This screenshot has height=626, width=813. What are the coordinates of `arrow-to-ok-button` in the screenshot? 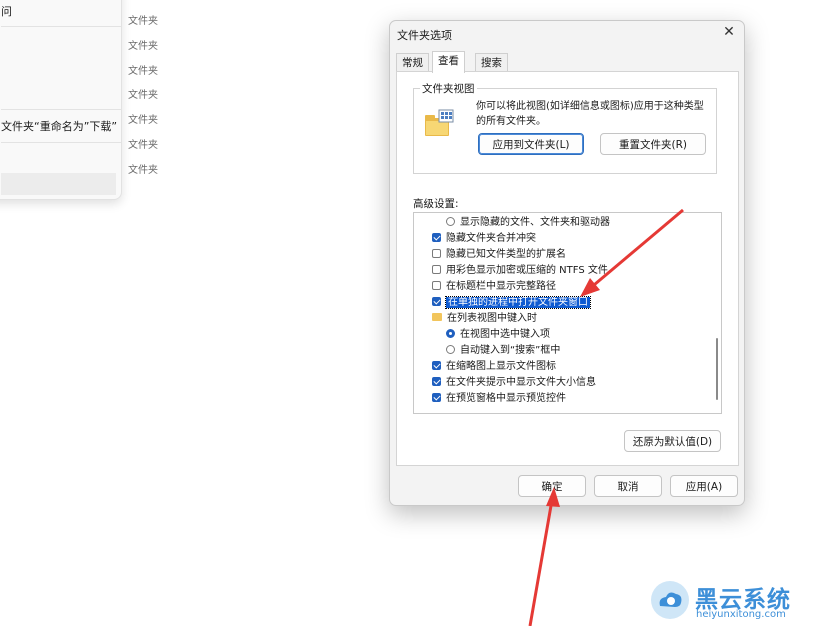 It's located at (544, 556).